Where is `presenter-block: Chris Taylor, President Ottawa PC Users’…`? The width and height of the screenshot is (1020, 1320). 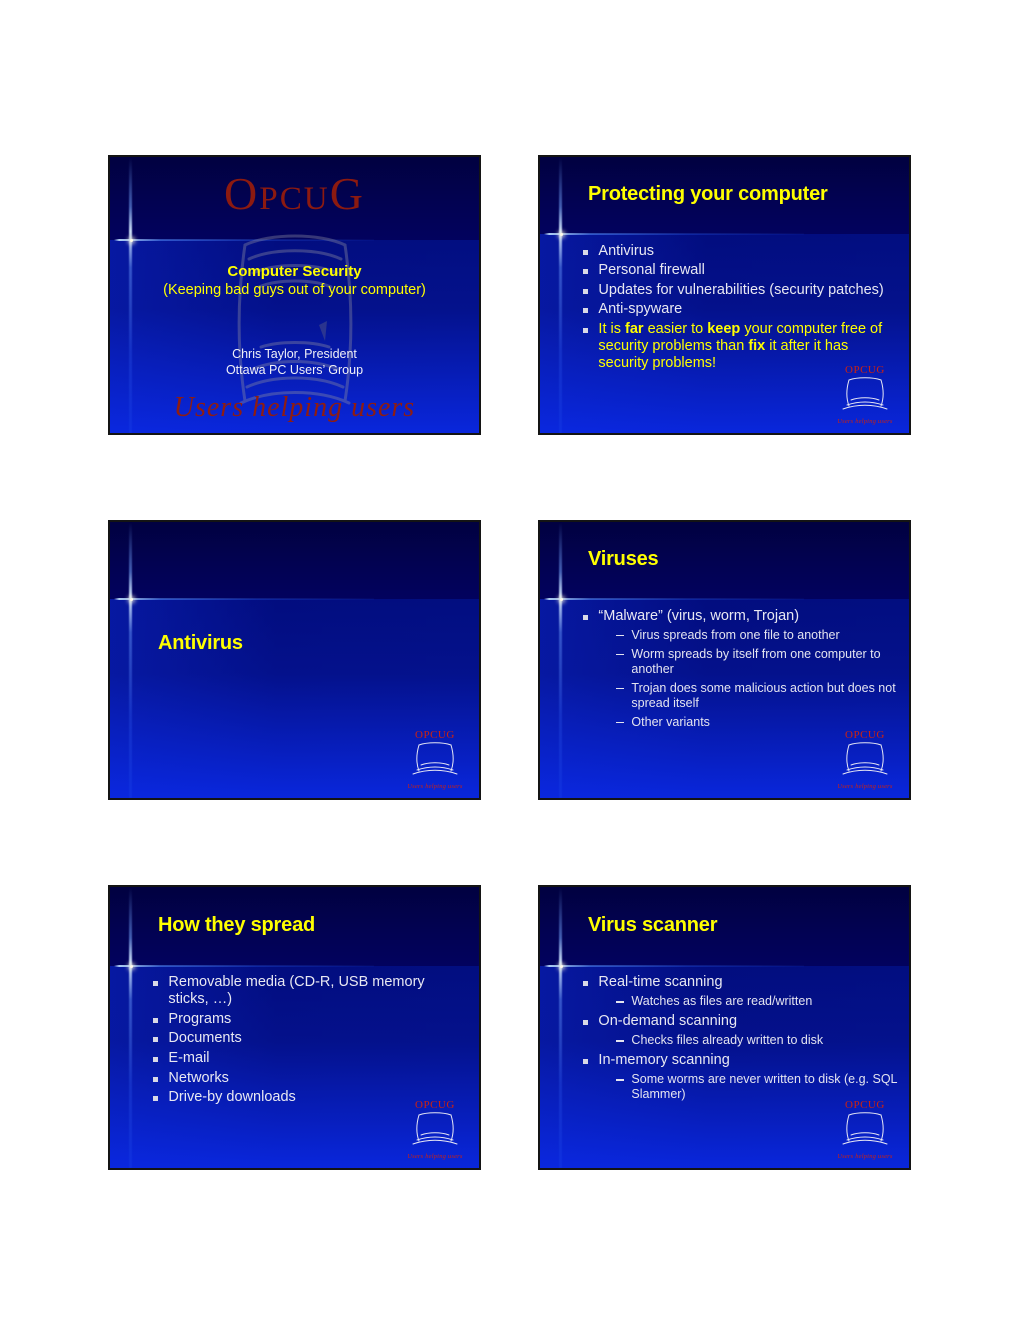
presenter-block: Chris Taylor, President Ottawa PC Users’… is located at coordinates (294, 362).